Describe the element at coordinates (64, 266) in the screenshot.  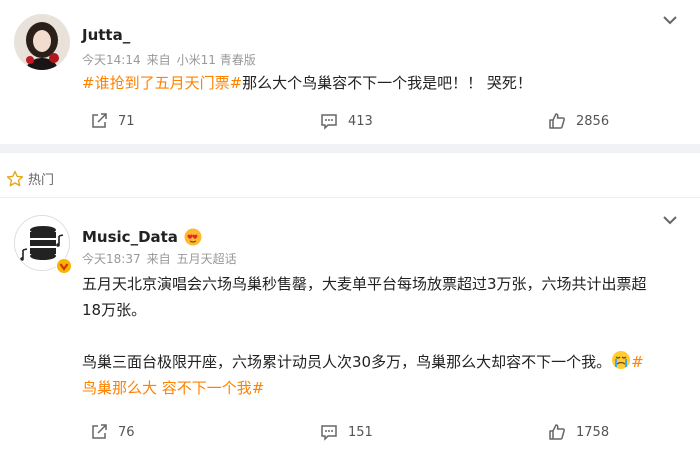
I see `verified-badge-icon` at that location.